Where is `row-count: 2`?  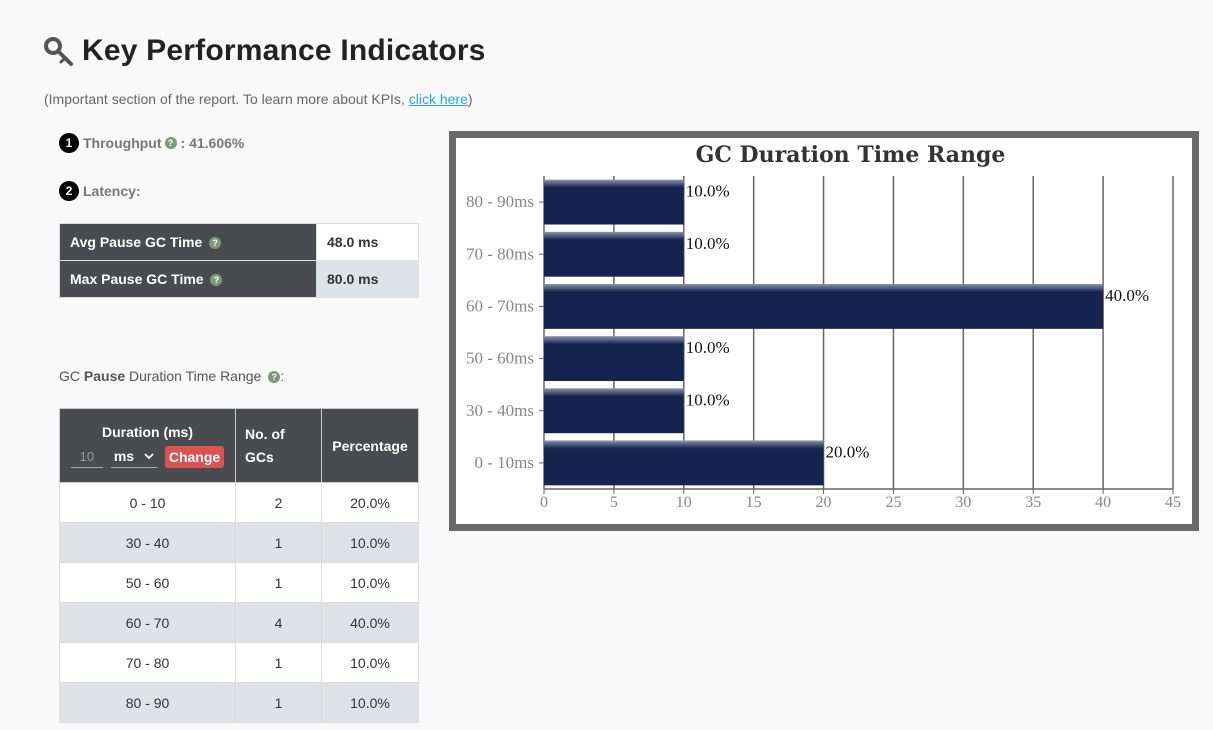
row-count: 2 is located at coordinates (278, 502).